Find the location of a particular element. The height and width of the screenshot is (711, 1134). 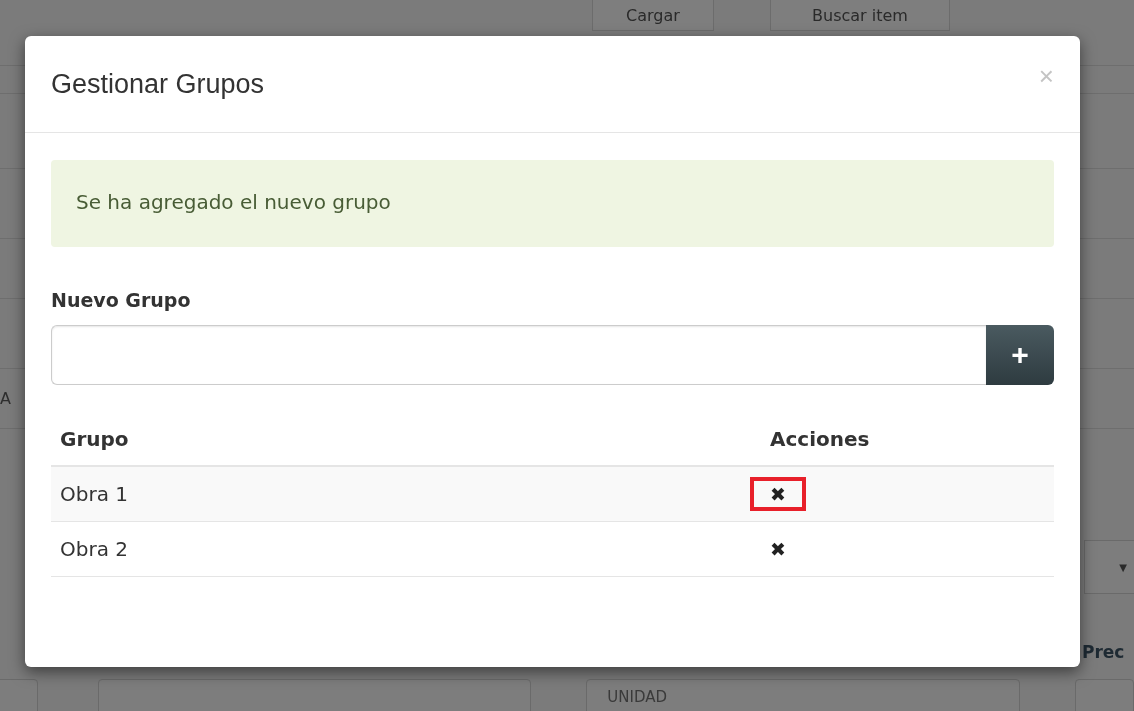

dialog-title: Gestionar Grupos is located at coordinates (158, 84).